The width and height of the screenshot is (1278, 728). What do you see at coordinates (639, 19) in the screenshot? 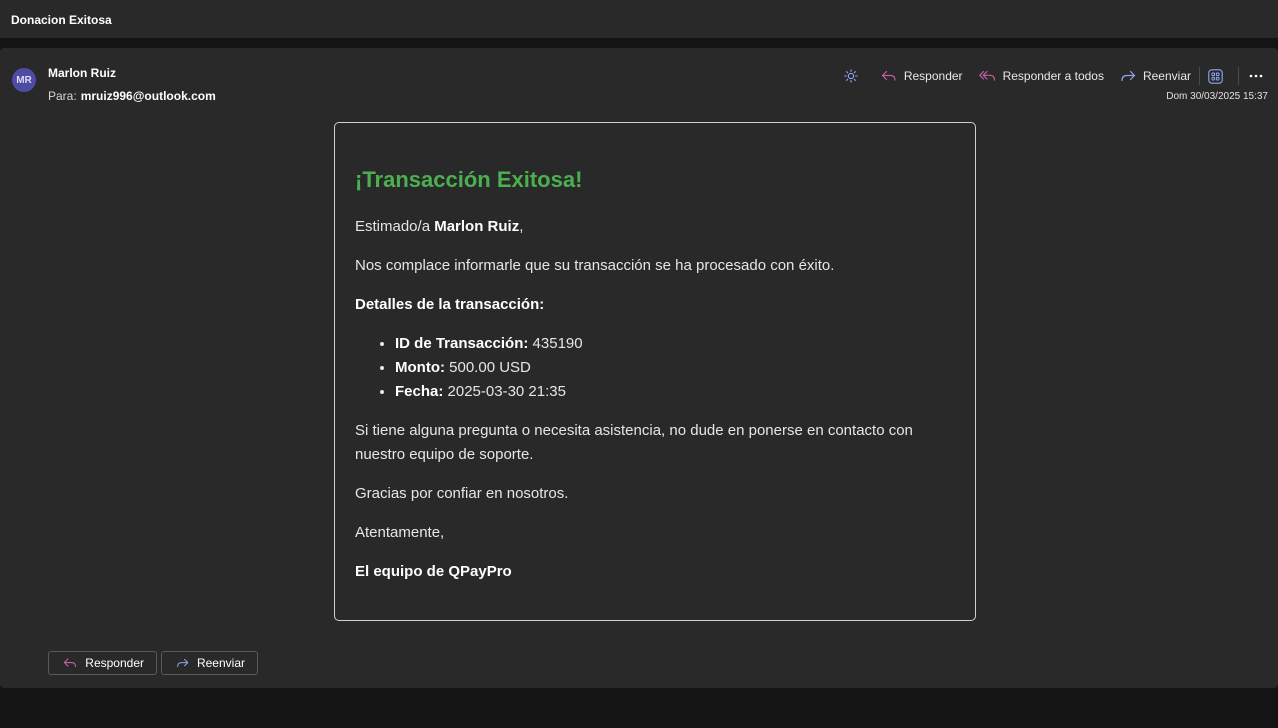
I see `subject-bar: Donacion Exitosa` at bounding box center [639, 19].